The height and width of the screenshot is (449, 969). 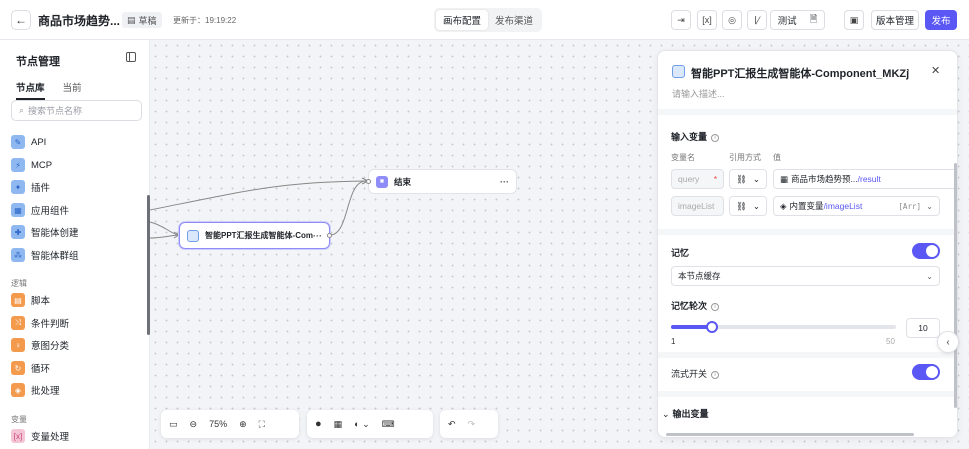 What do you see at coordinates (783, 205) in the screenshot?
I see `builtin-var-icon: ◈` at bounding box center [783, 205].